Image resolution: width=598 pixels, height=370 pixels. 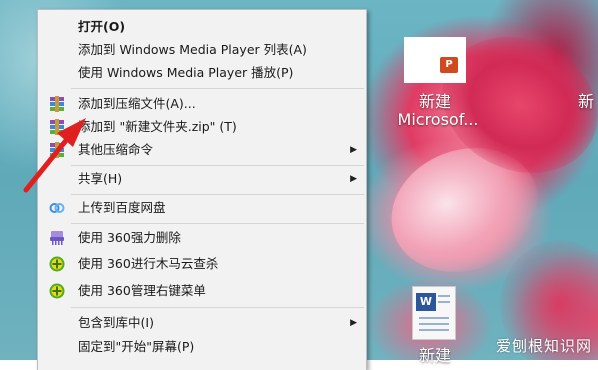 I want to click on annotation-arrow, so click(x=54, y=155).